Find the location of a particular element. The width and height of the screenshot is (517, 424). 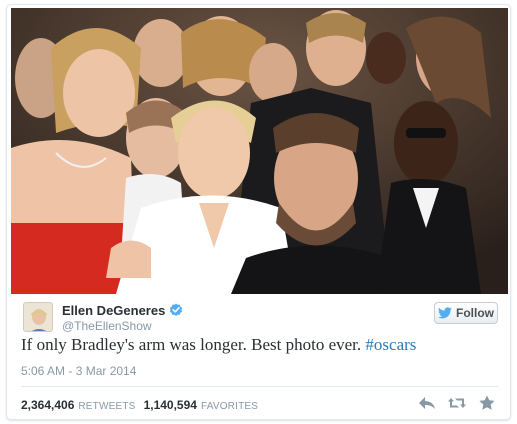

author-name-line: Ellen DeGeneres is located at coordinates (122, 310).